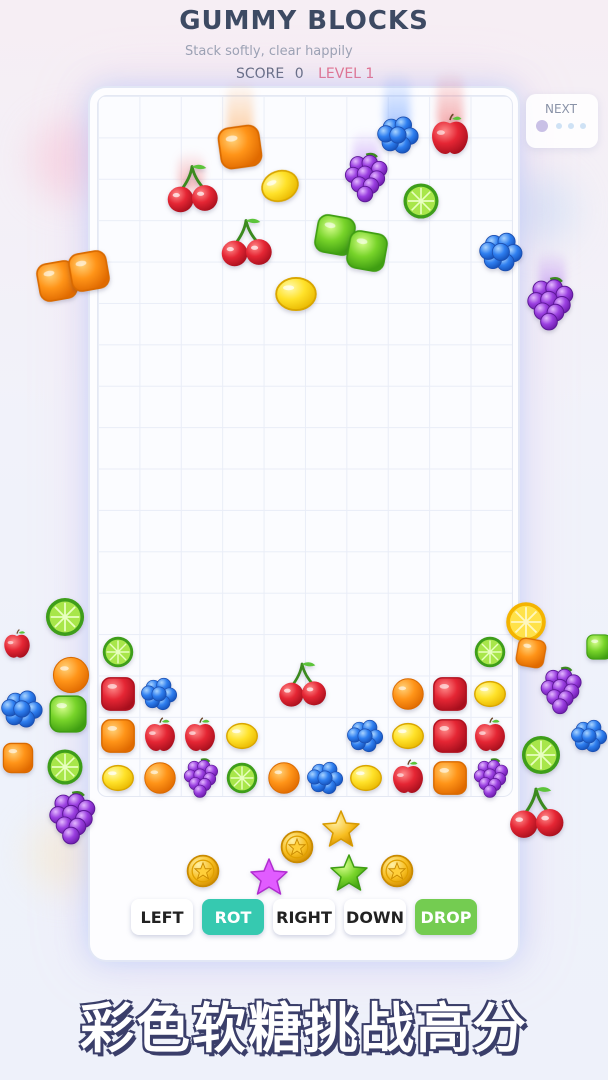 Image resolution: width=608 pixels, height=1080 pixels. Describe the element at coordinates (346, 74) in the screenshot. I see `level-label: LEVEL 1` at that location.